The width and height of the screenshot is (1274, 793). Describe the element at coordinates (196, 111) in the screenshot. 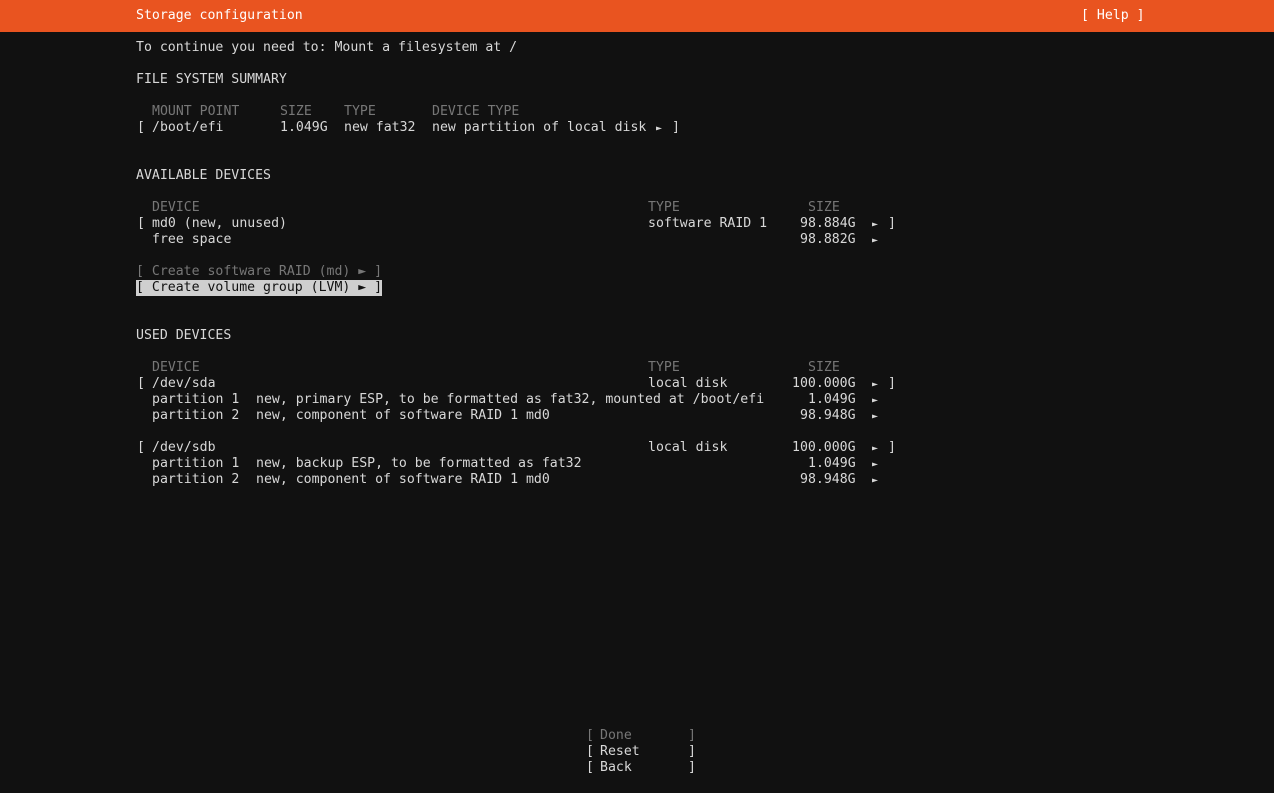

I see `col-mount-point: MOUNT POINT` at that location.